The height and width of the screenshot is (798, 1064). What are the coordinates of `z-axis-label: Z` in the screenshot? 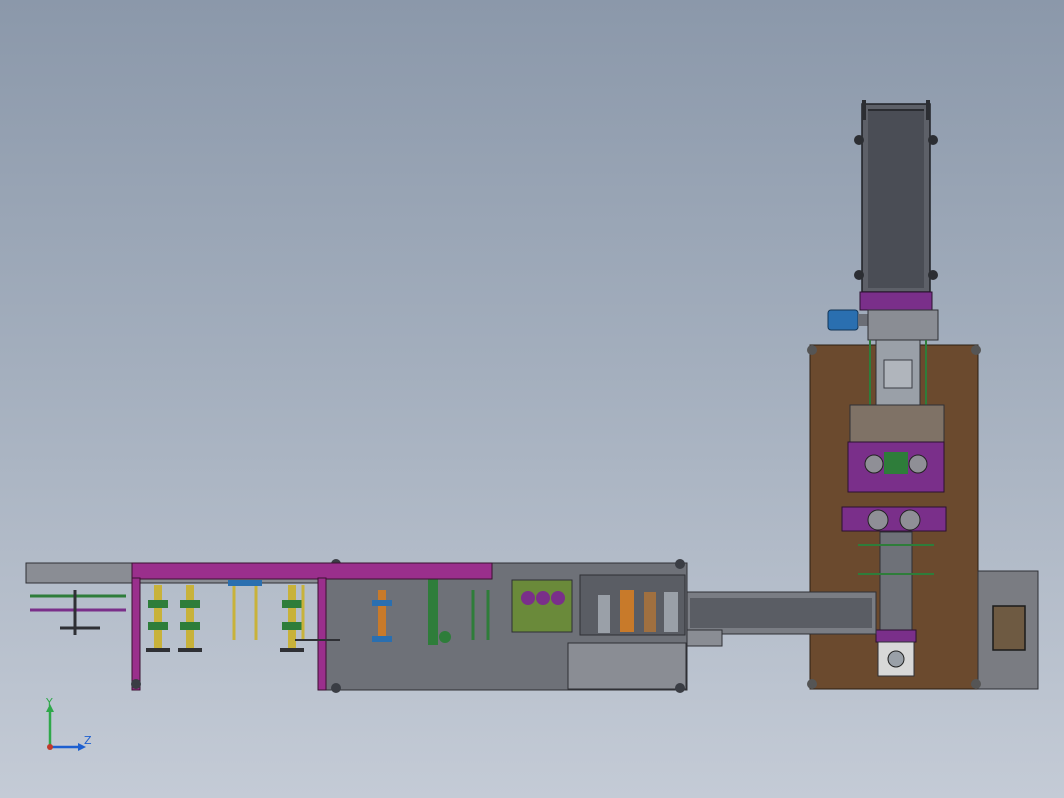 It's located at (88, 740).